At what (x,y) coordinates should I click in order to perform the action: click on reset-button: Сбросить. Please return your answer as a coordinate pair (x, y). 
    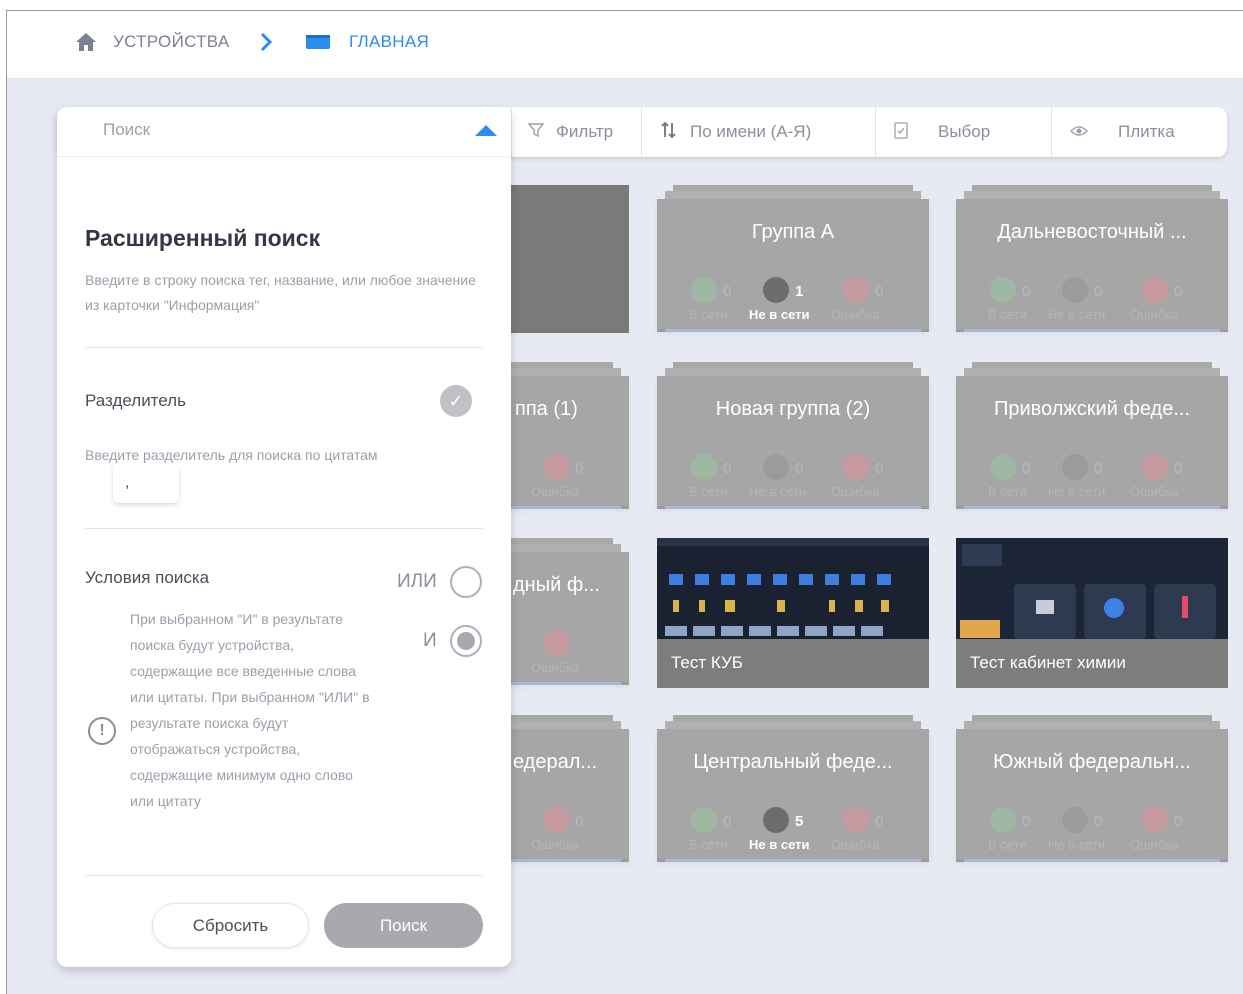
    Looking at the image, I should click on (230, 925).